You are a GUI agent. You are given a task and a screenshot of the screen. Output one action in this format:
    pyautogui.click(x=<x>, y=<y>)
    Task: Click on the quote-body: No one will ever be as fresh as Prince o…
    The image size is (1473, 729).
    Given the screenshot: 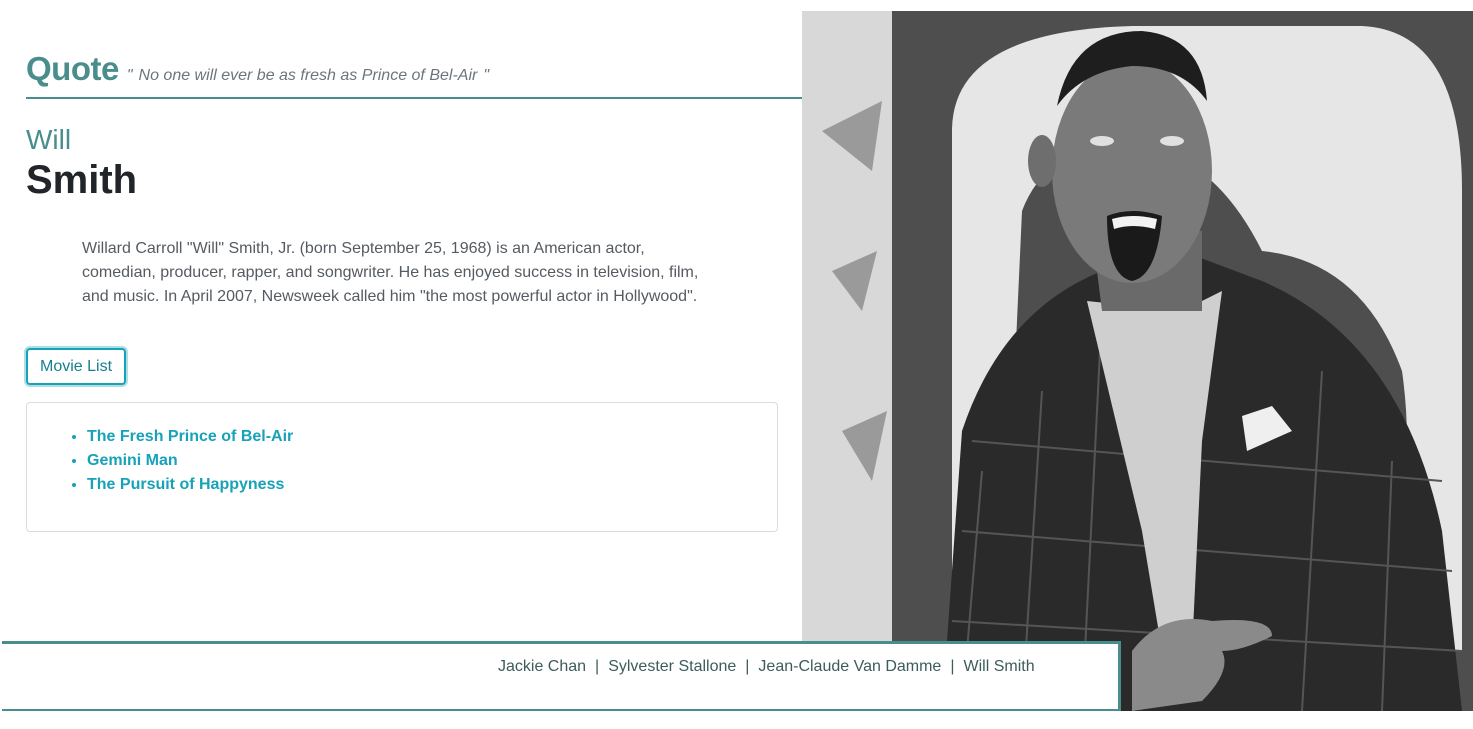 What is the action you would take?
    pyautogui.click(x=308, y=75)
    